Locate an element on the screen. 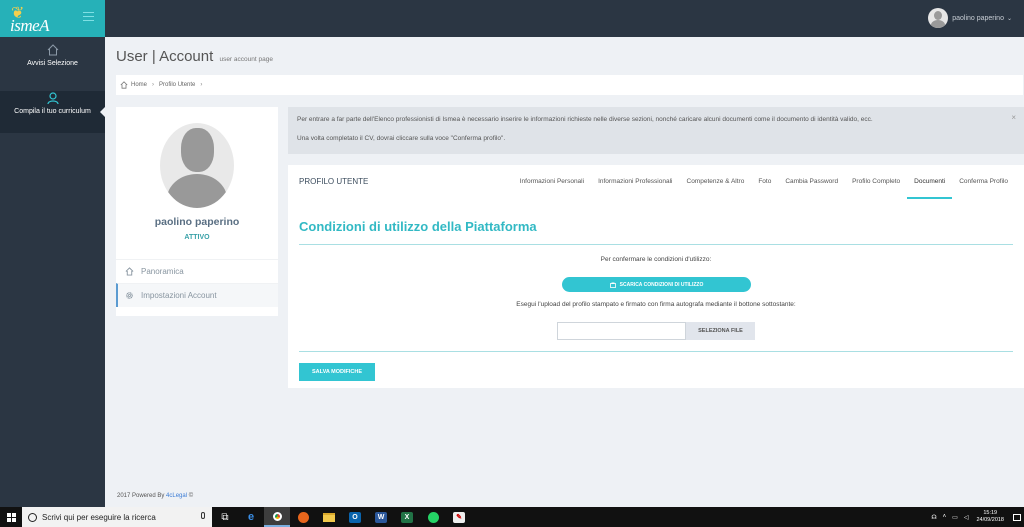  breadcrumb-profilo-utente: Profilo Utente is located at coordinates (177, 85).